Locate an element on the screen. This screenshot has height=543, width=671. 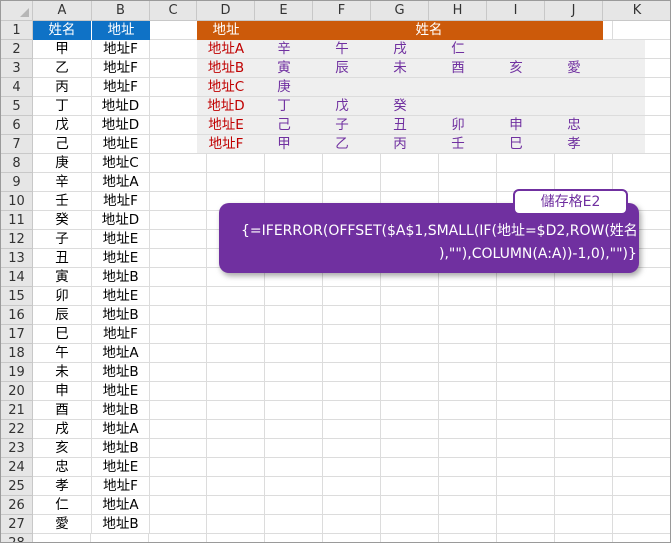
name-cell: 壬 is located at coordinates (62, 201).